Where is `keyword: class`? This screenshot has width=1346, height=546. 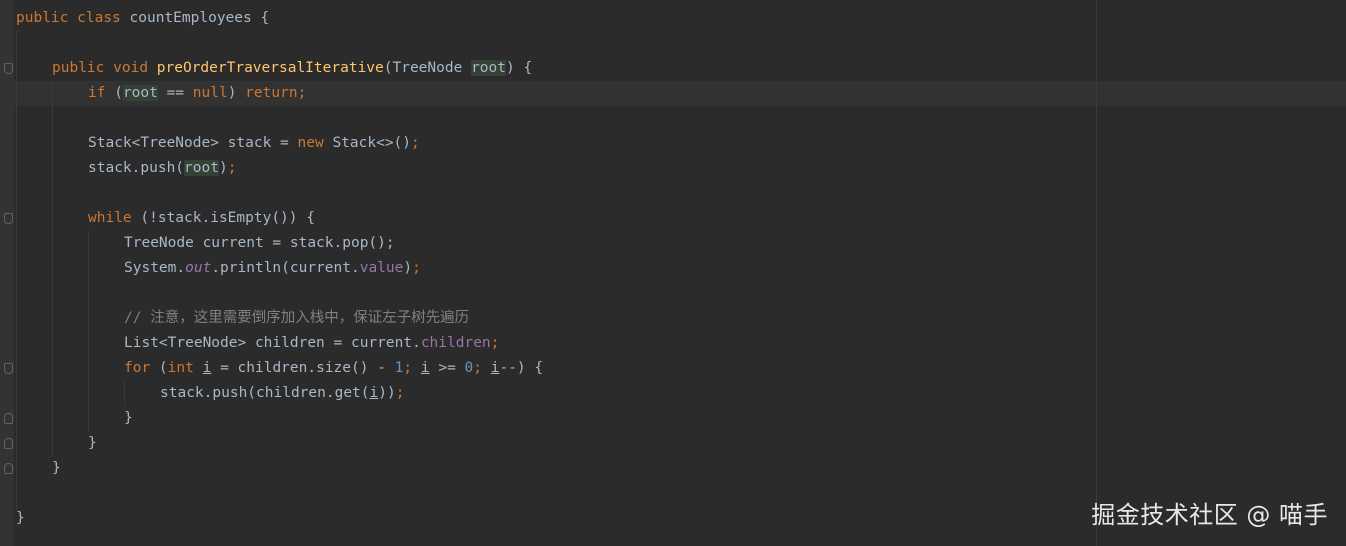 keyword: class is located at coordinates (99, 18).